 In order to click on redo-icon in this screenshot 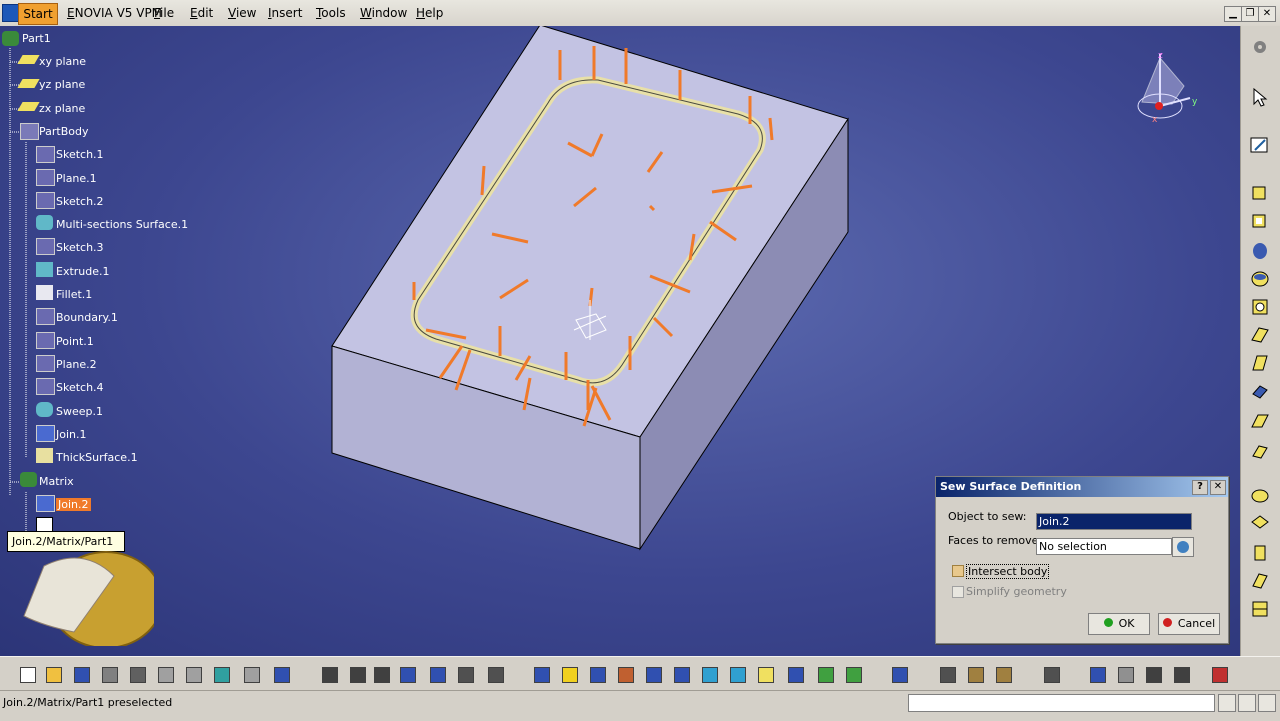, I will do `click(251, 674)`.